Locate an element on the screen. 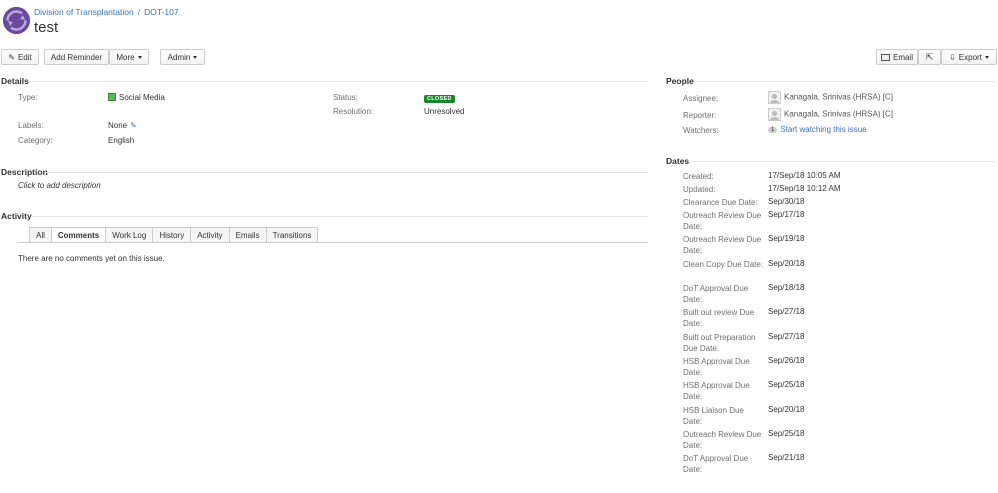  export-dropdown-button: ⇩ Export is located at coordinates (969, 57).